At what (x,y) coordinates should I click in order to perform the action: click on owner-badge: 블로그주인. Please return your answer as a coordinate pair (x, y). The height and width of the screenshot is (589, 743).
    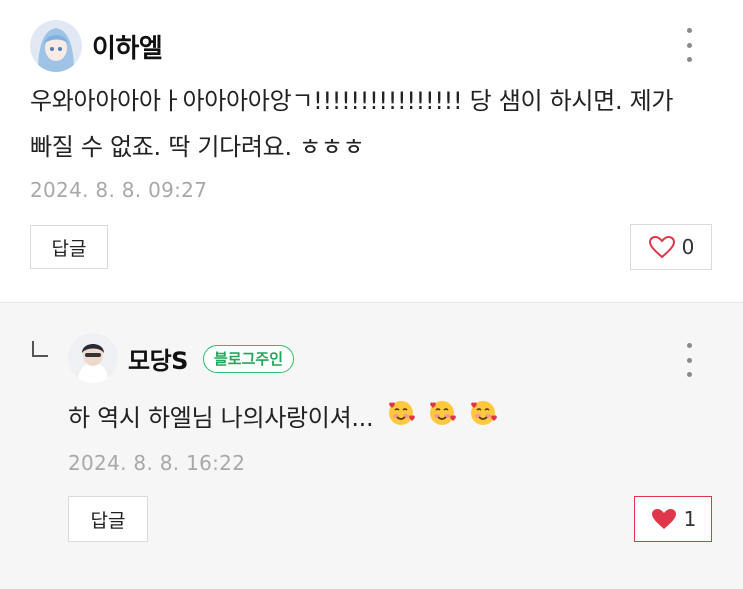
    Looking at the image, I should click on (249, 359).